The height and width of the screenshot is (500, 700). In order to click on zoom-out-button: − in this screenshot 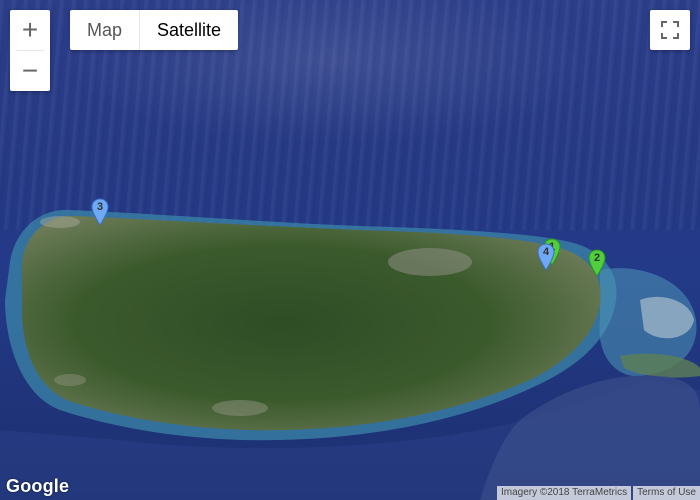, I will do `click(30, 71)`.